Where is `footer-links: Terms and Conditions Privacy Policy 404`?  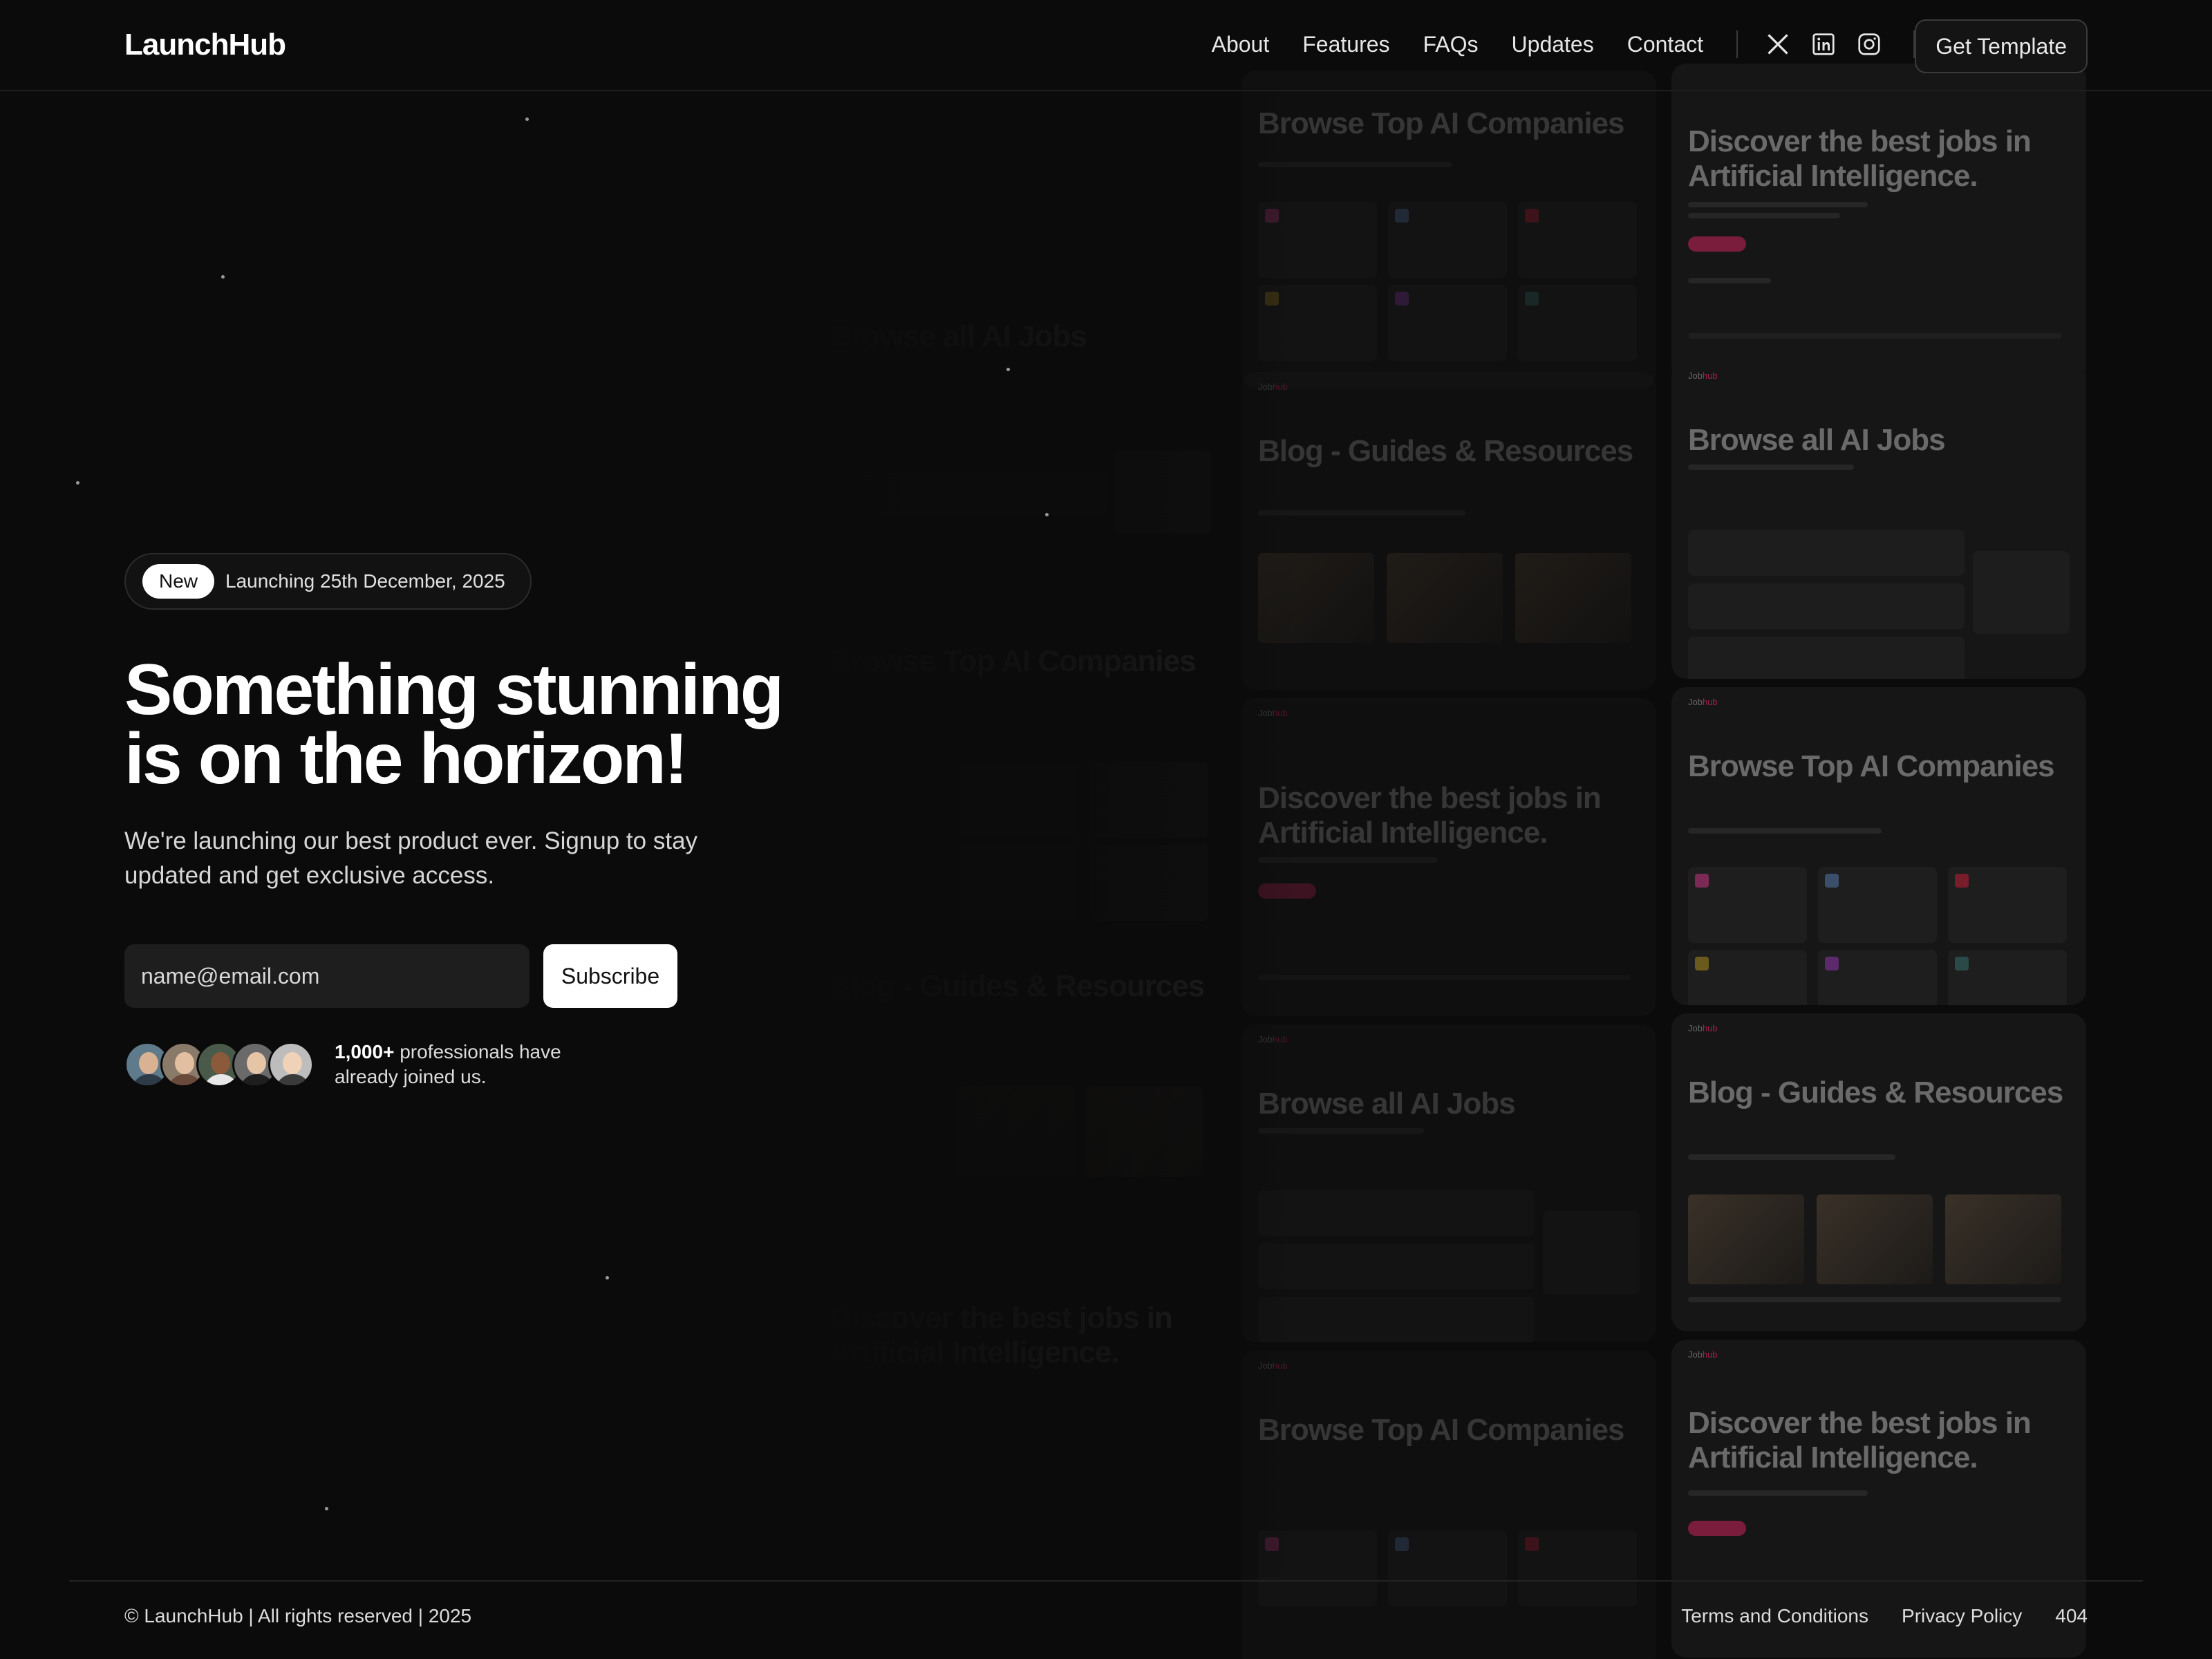 footer-links: Terms and Conditions Privacy Policy 404 is located at coordinates (1885, 1616).